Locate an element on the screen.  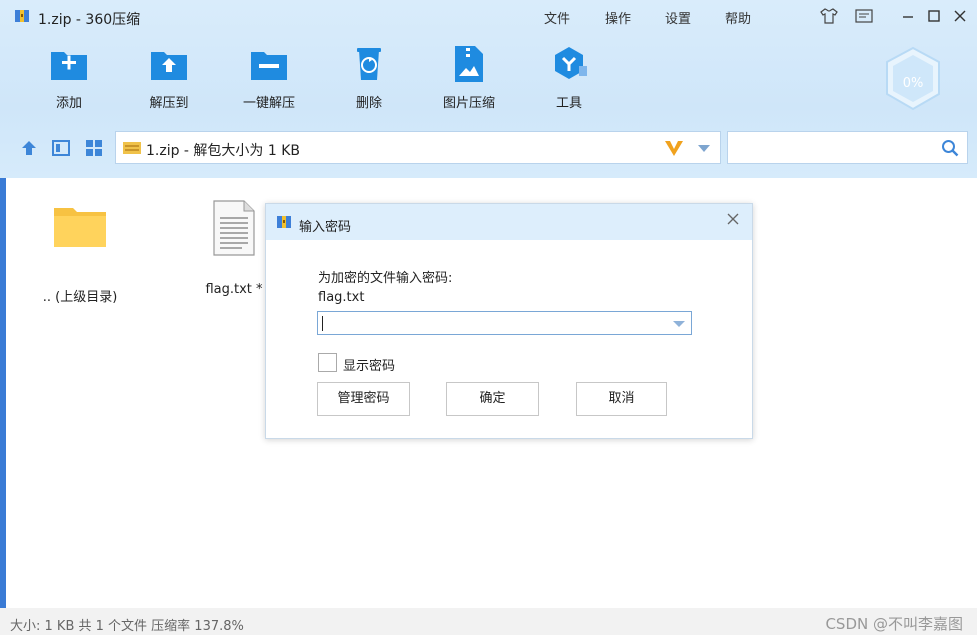
text-caret is located at coordinates (322, 323).